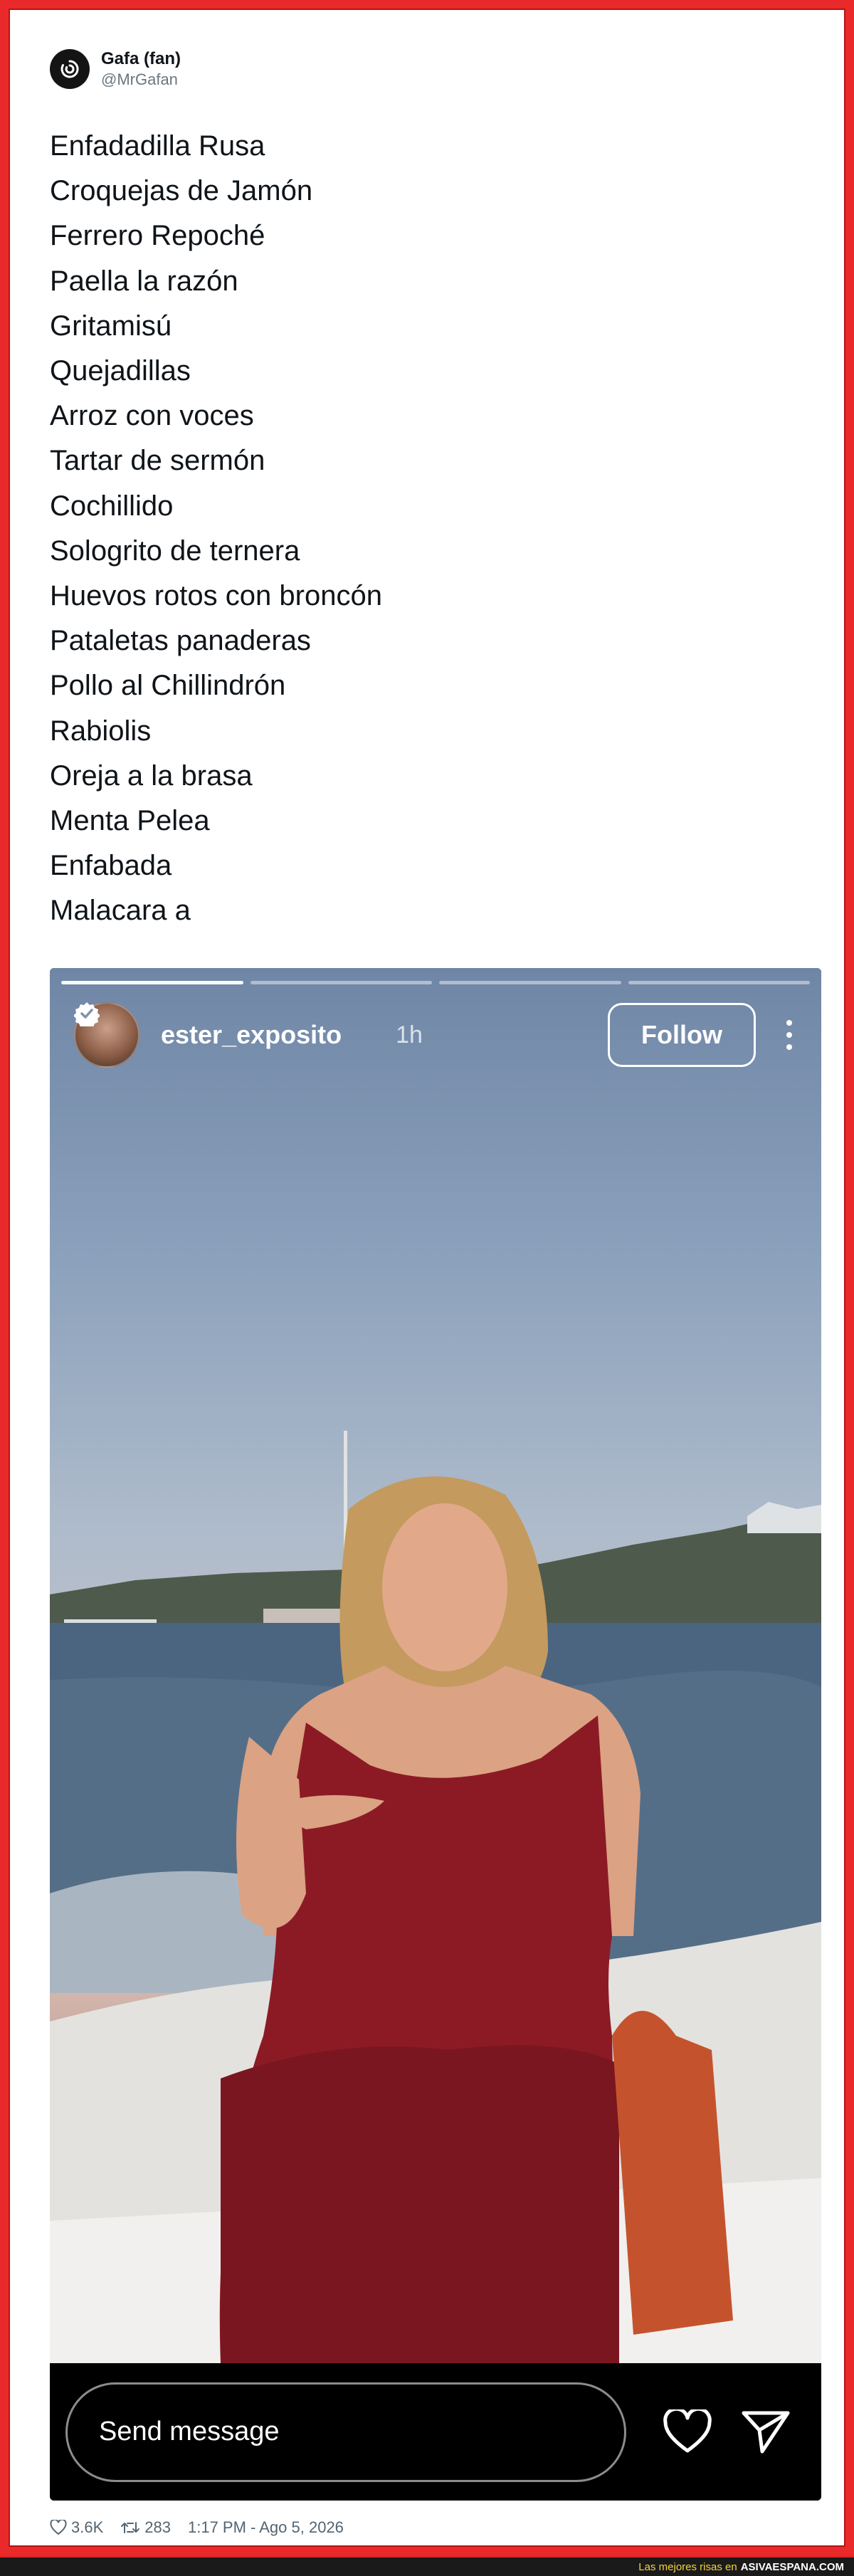 The width and height of the screenshot is (854, 2576). What do you see at coordinates (265, 2527) in the screenshot?
I see `tweet-timestamp: 1:17 PM - Ago 5, 2026` at bounding box center [265, 2527].